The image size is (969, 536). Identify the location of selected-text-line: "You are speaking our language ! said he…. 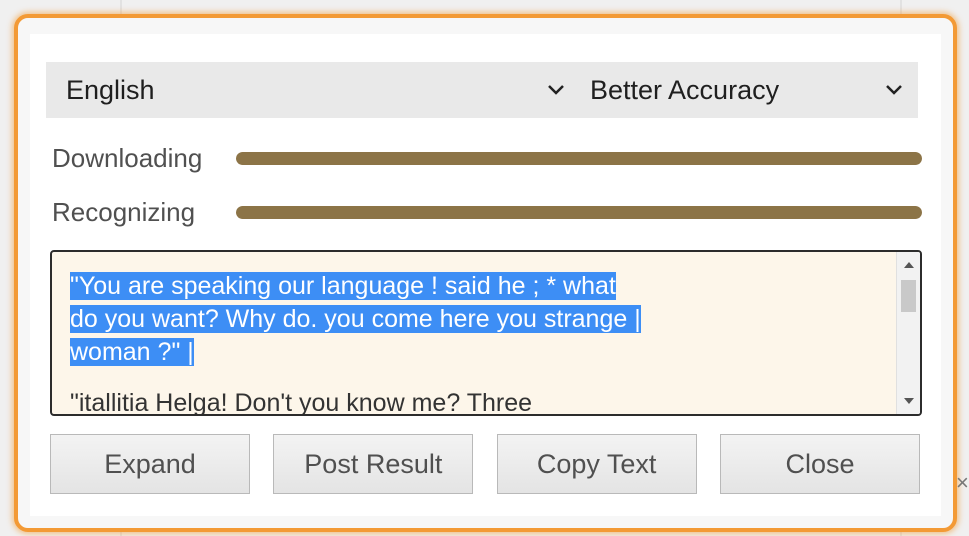
(343, 286).